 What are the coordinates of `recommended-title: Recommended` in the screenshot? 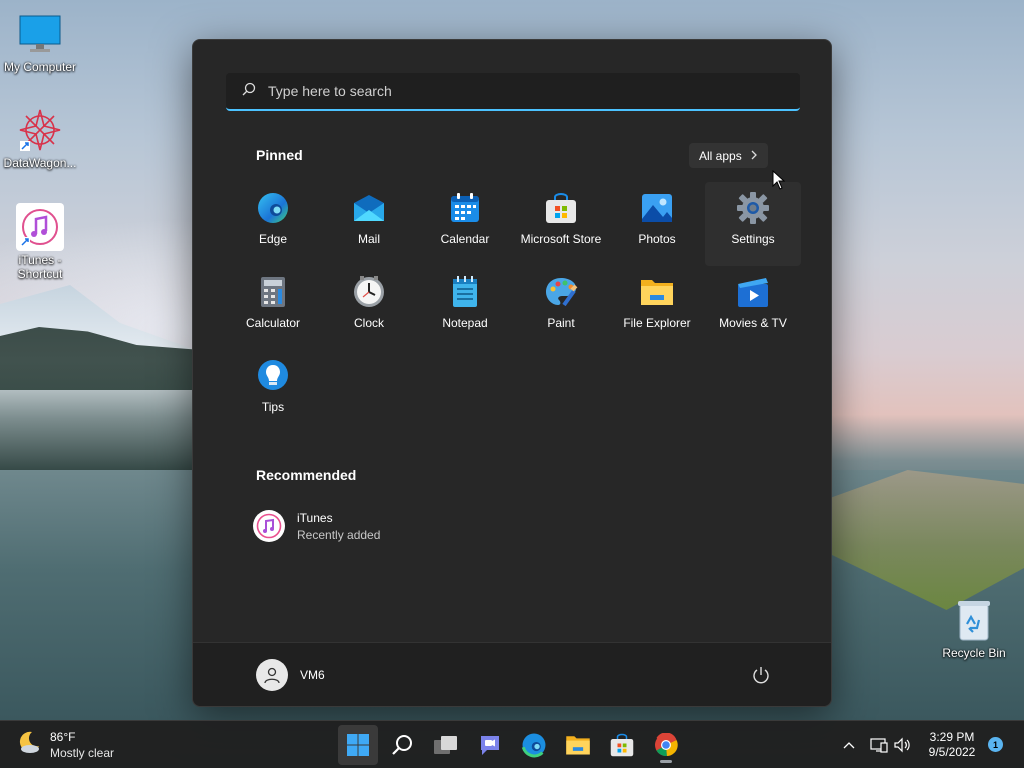 It's located at (306, 475).